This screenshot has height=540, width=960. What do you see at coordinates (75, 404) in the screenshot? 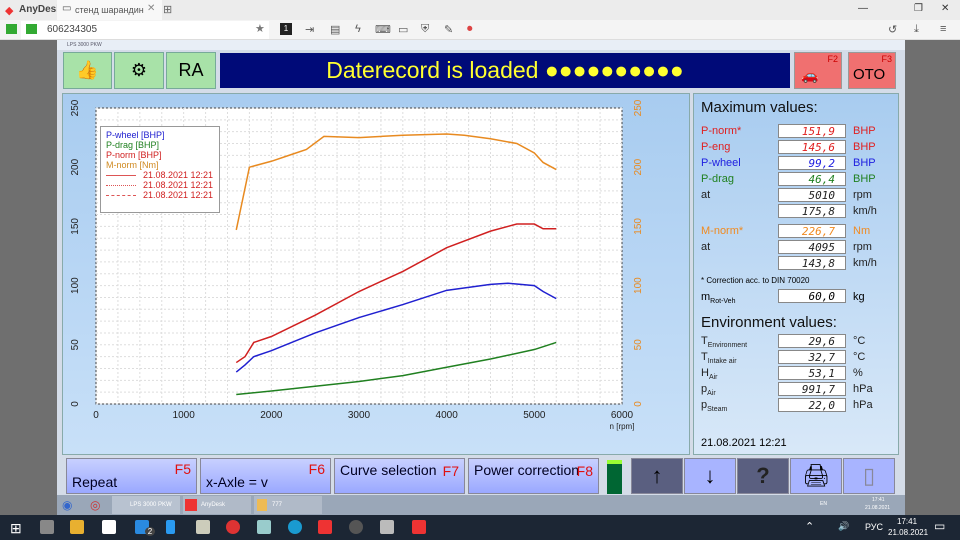
I see `y-tick-label: 0` at bounding box center [75, 404].